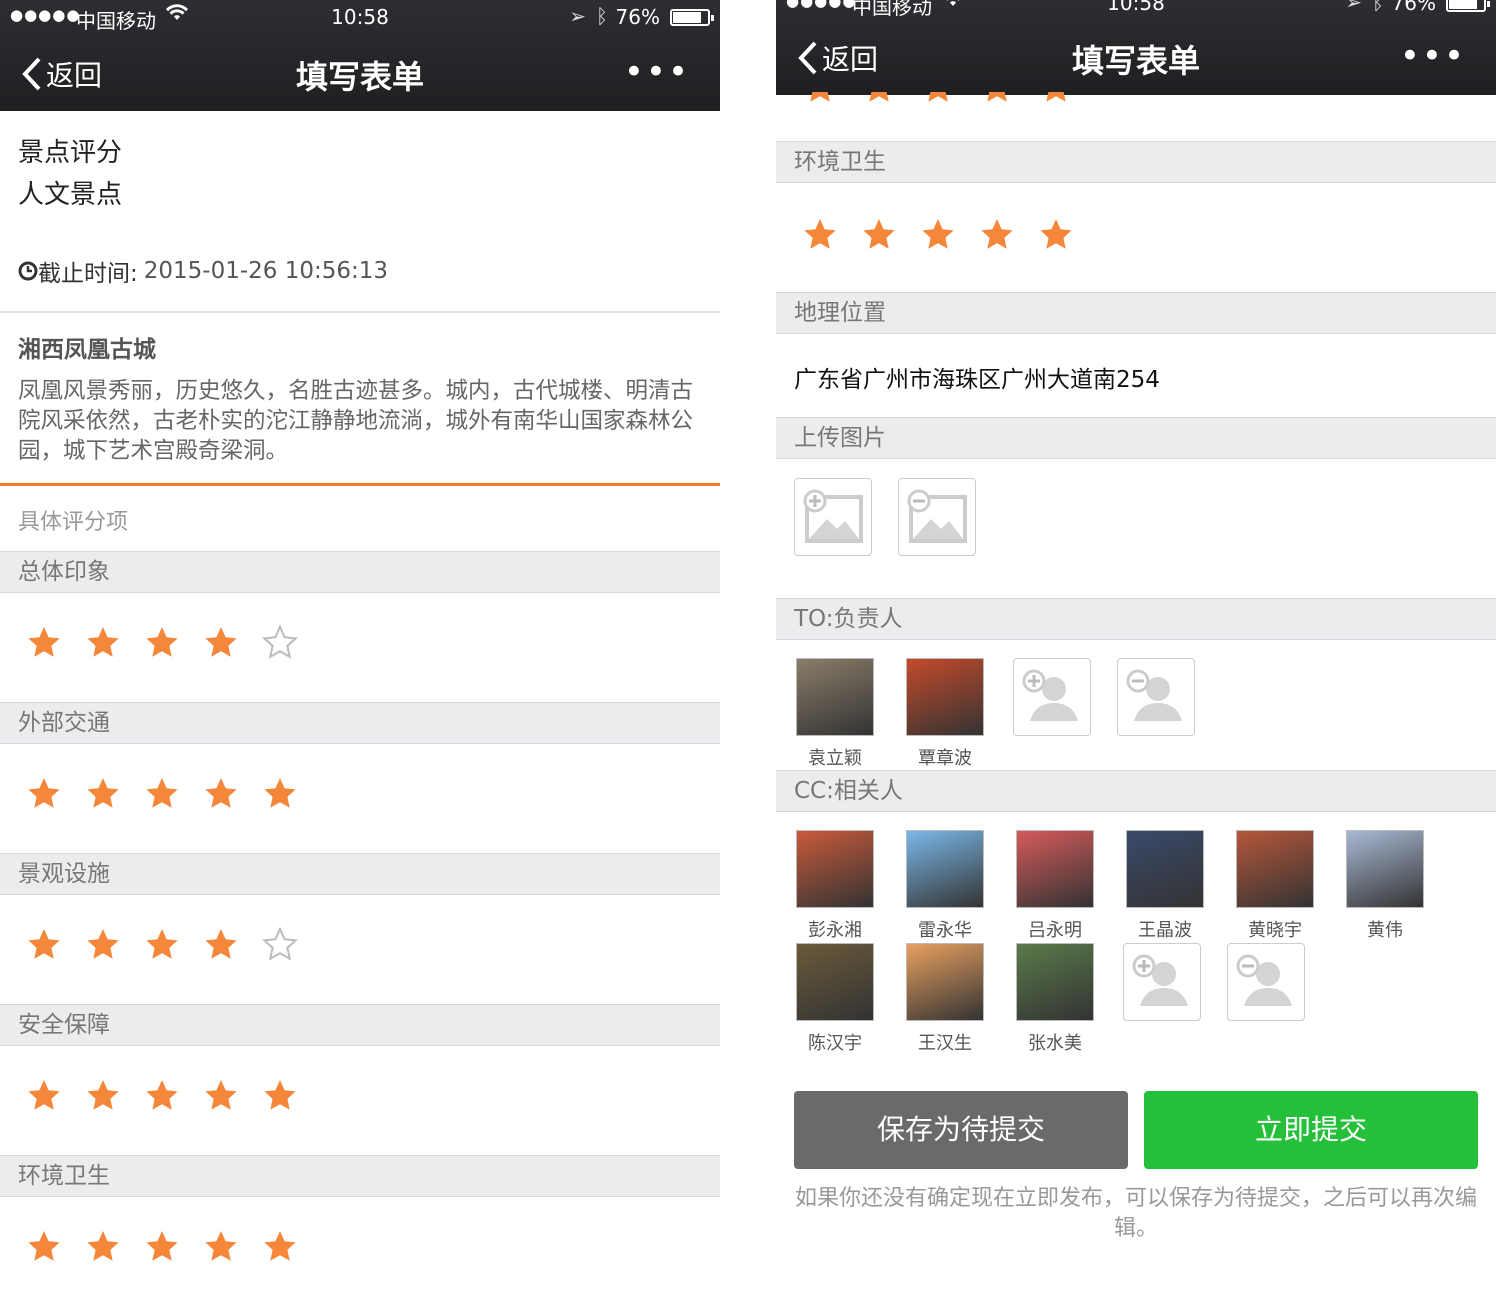  Describe the element at coordinates (637, 17) in the screenshot. I see `battery-percent: 76%` at that location.